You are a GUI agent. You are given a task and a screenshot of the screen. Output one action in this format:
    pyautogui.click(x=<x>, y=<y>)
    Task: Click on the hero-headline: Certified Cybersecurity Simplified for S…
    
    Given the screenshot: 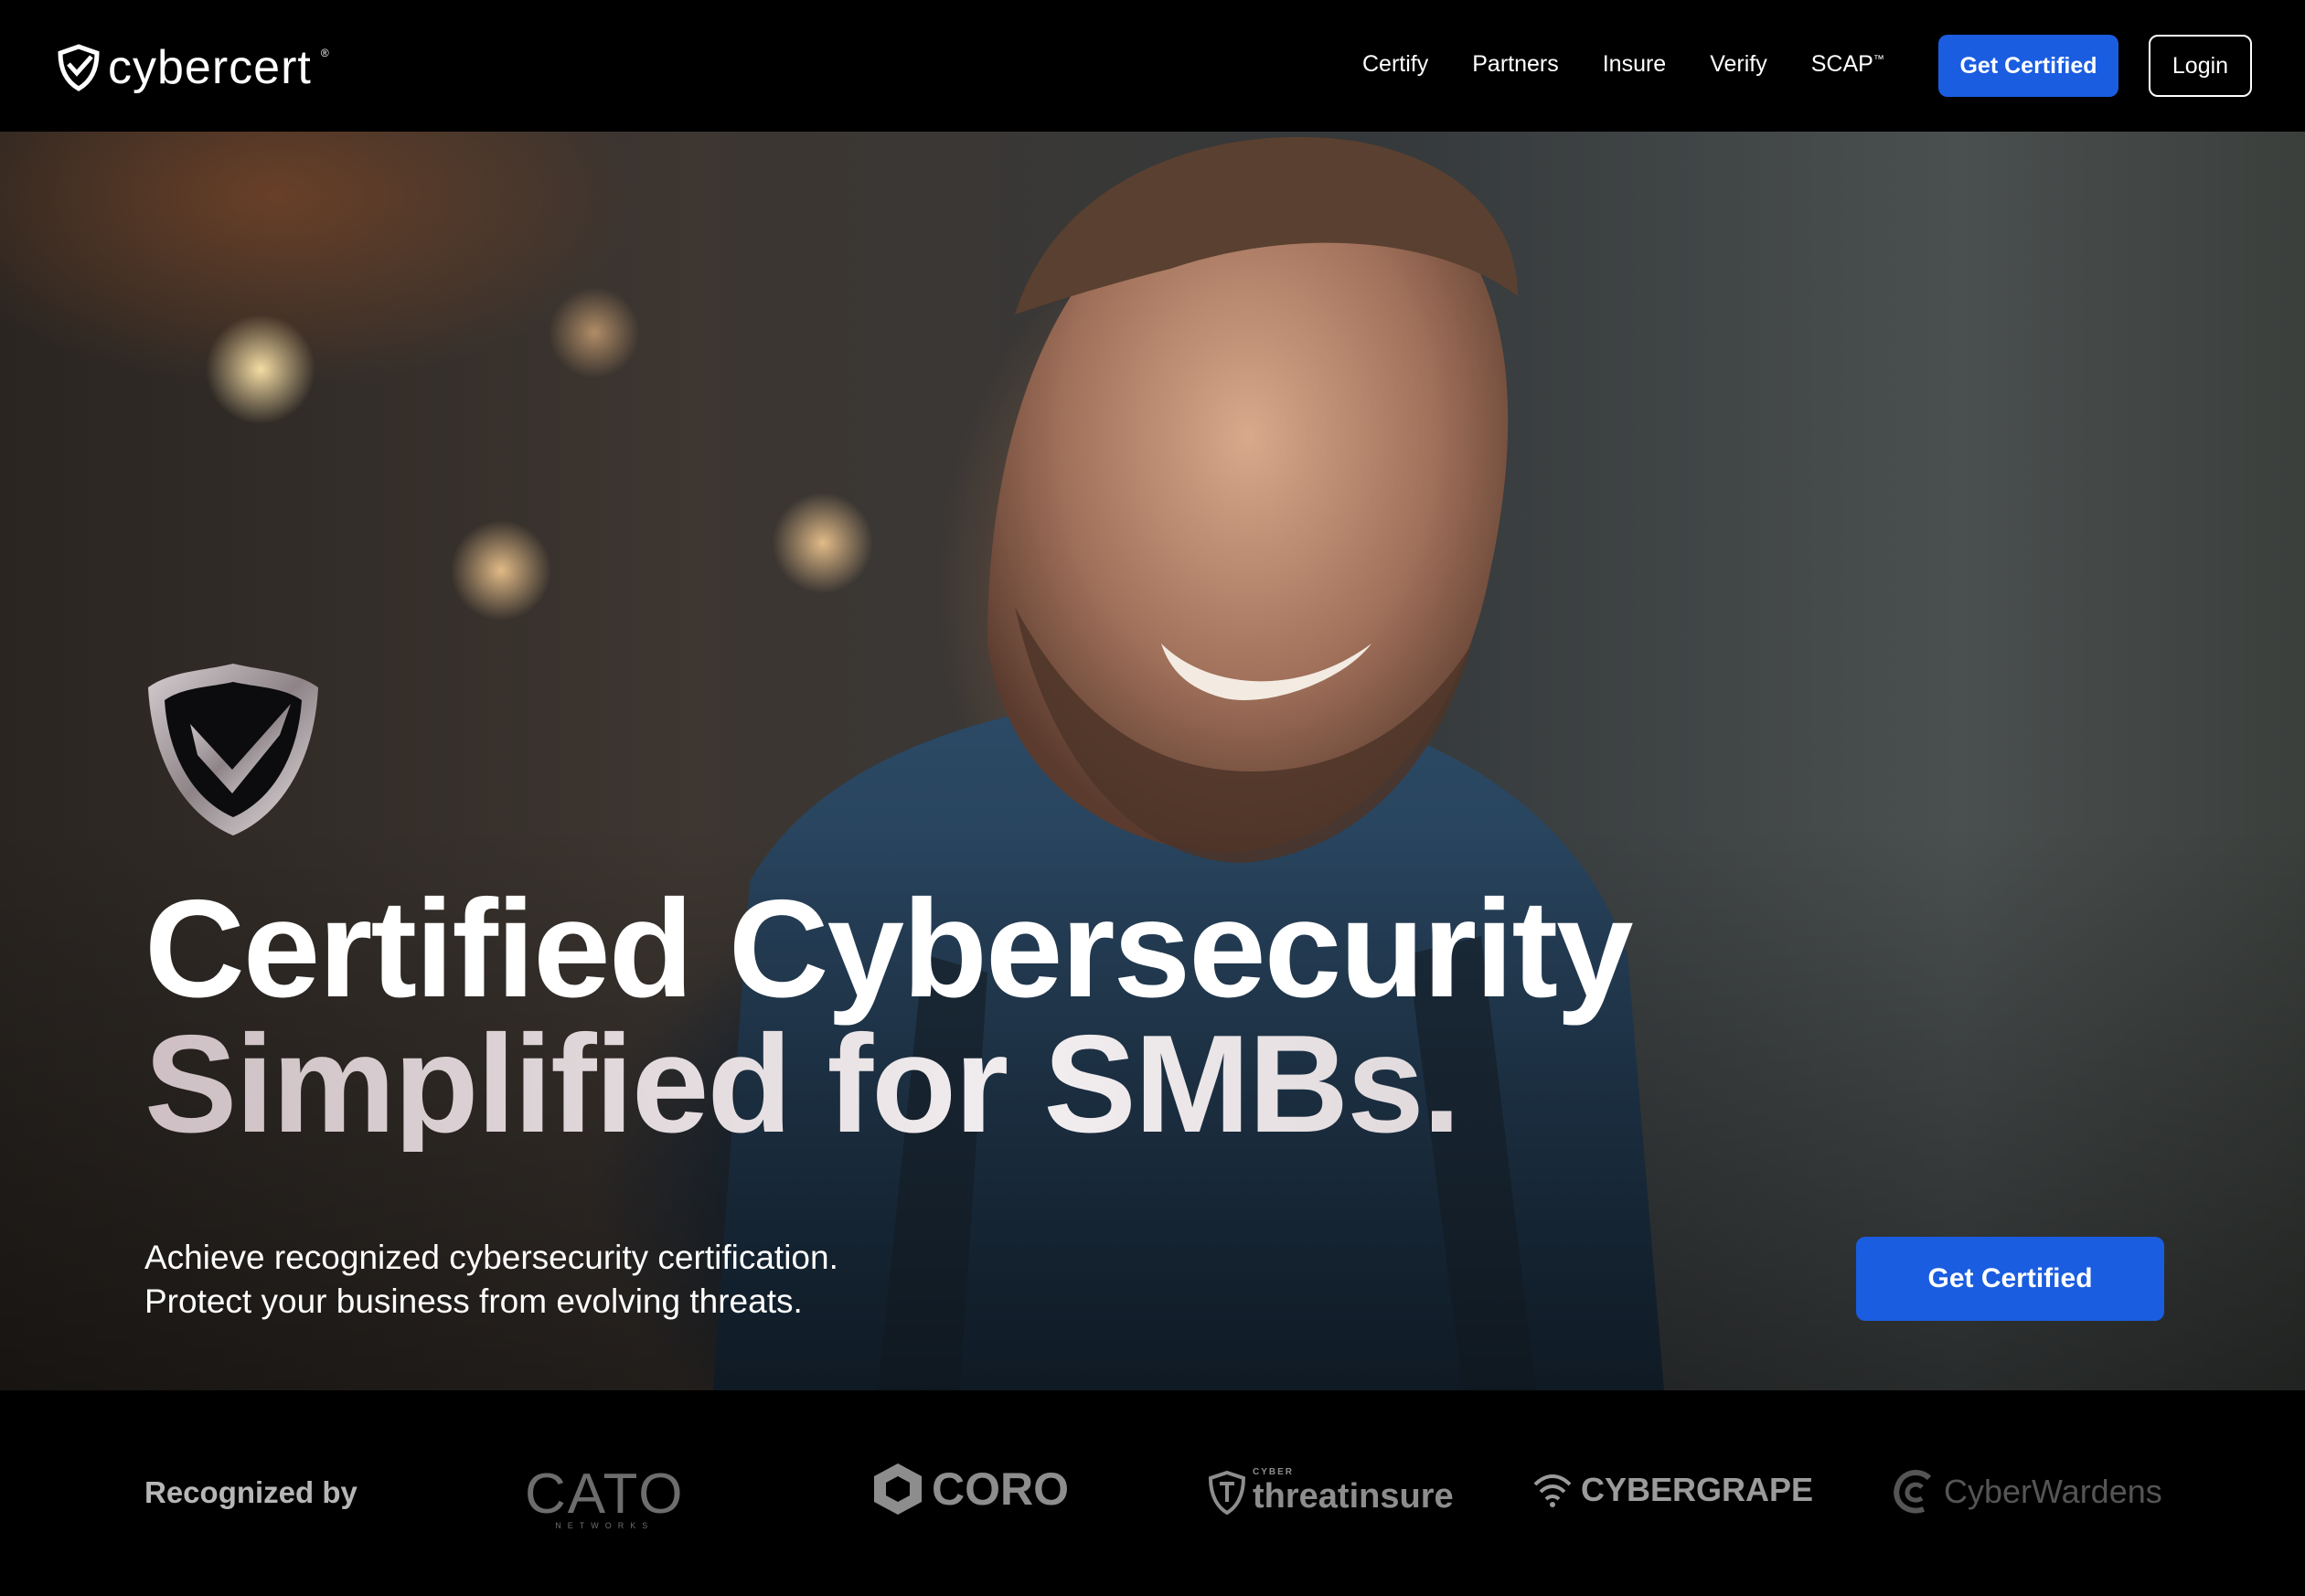 What is the action you would take?
    pyautogui.click(x=889, y=1012)
    